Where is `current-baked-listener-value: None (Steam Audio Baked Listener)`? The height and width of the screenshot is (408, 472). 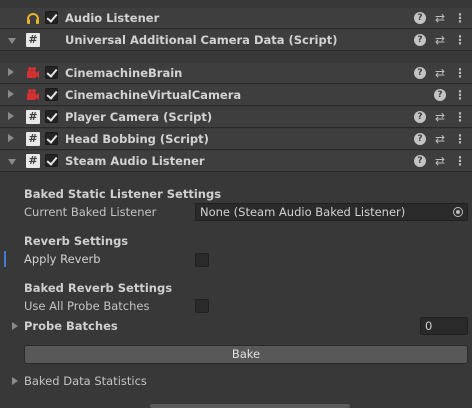 current-baked-listener-value: None (Steam Audio Baked Listener) is located at coordinates (303, 212).